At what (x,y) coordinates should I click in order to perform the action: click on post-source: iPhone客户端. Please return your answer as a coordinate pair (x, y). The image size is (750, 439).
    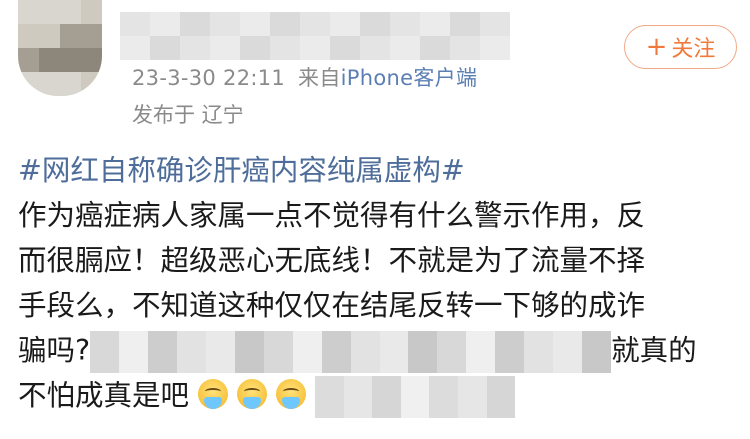
    Looking at the image, I should click on (409, 78).